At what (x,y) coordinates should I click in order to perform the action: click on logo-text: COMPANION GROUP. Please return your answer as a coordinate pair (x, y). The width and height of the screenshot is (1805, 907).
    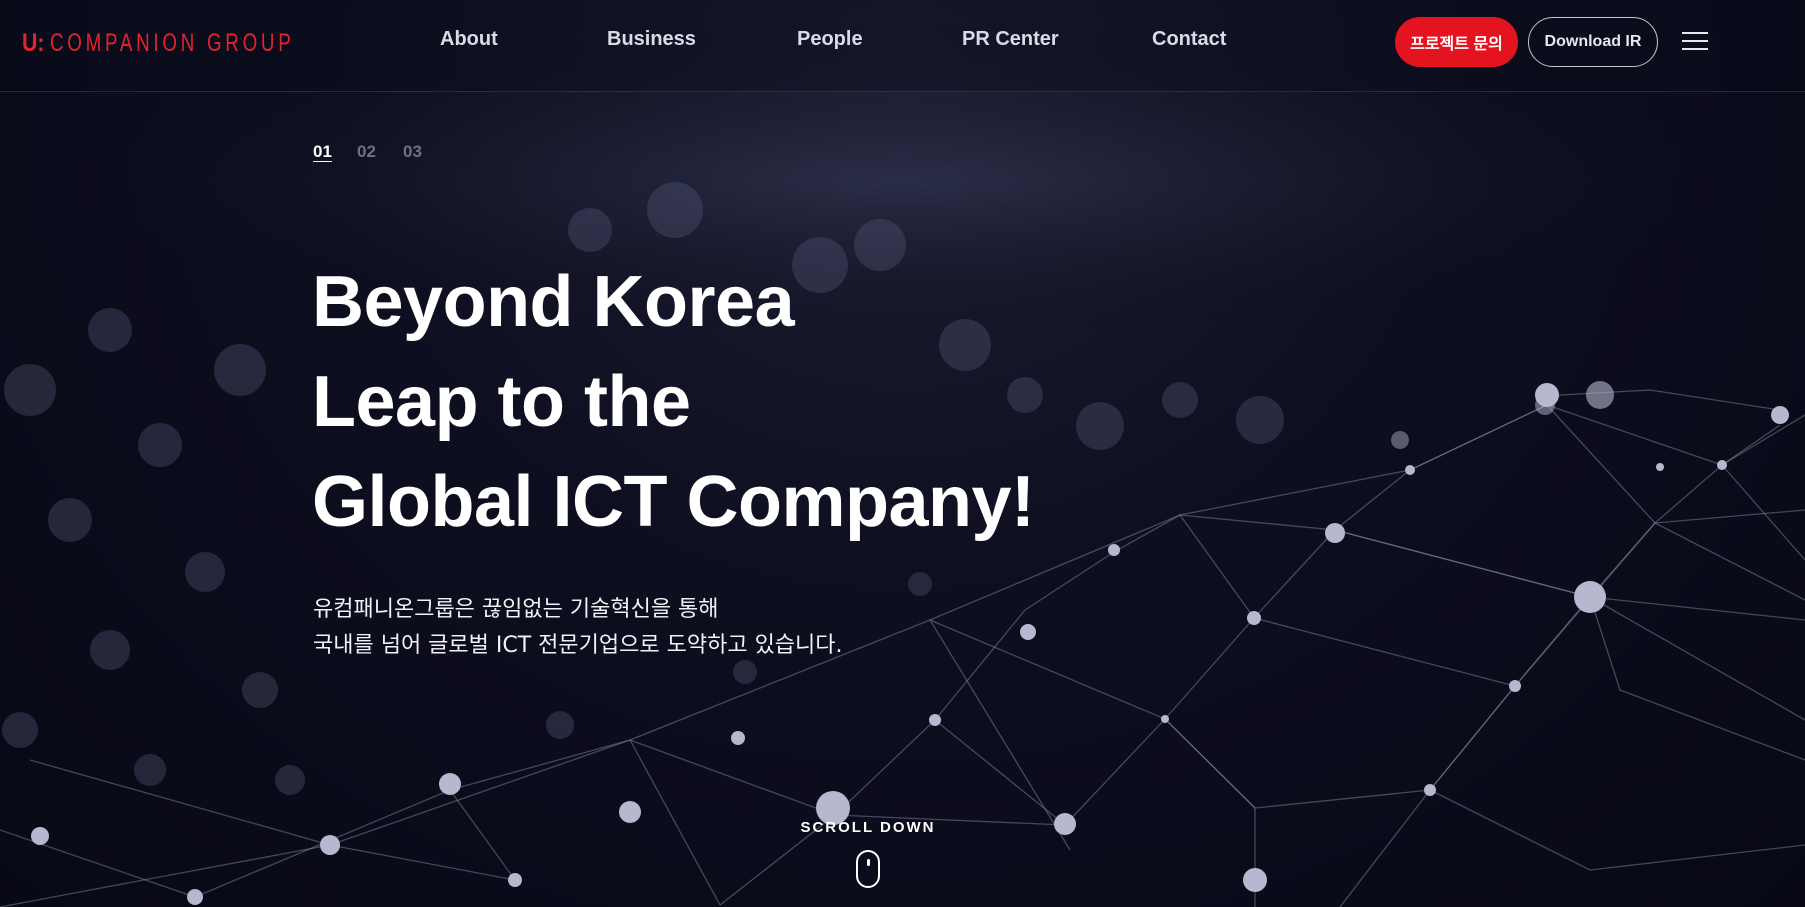
    Looking at the image, I should click on (172, 42).